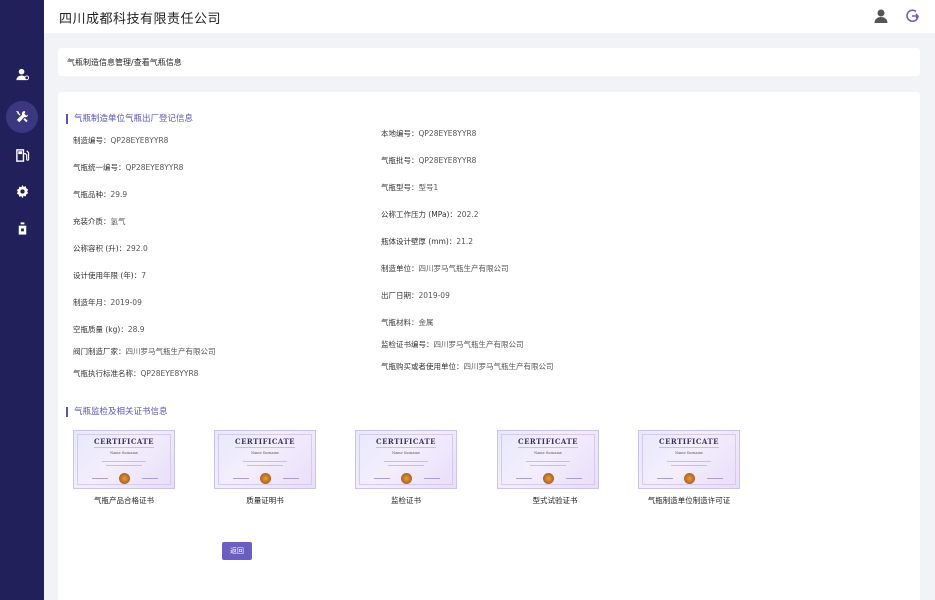 This screenshot has height=600, width=935. What do you see at coordinates (445, 268) in the screenshot?
I see `field-manufacturer: 制造单位：四川罗马气瓶生产有限公司` at bounding box center [445, 268].